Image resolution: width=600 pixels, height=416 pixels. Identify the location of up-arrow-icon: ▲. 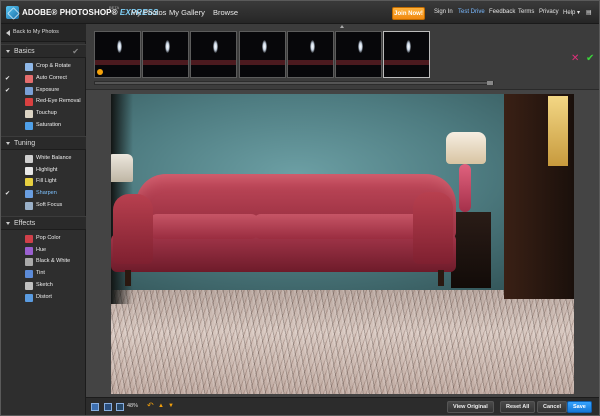
(161, 406).